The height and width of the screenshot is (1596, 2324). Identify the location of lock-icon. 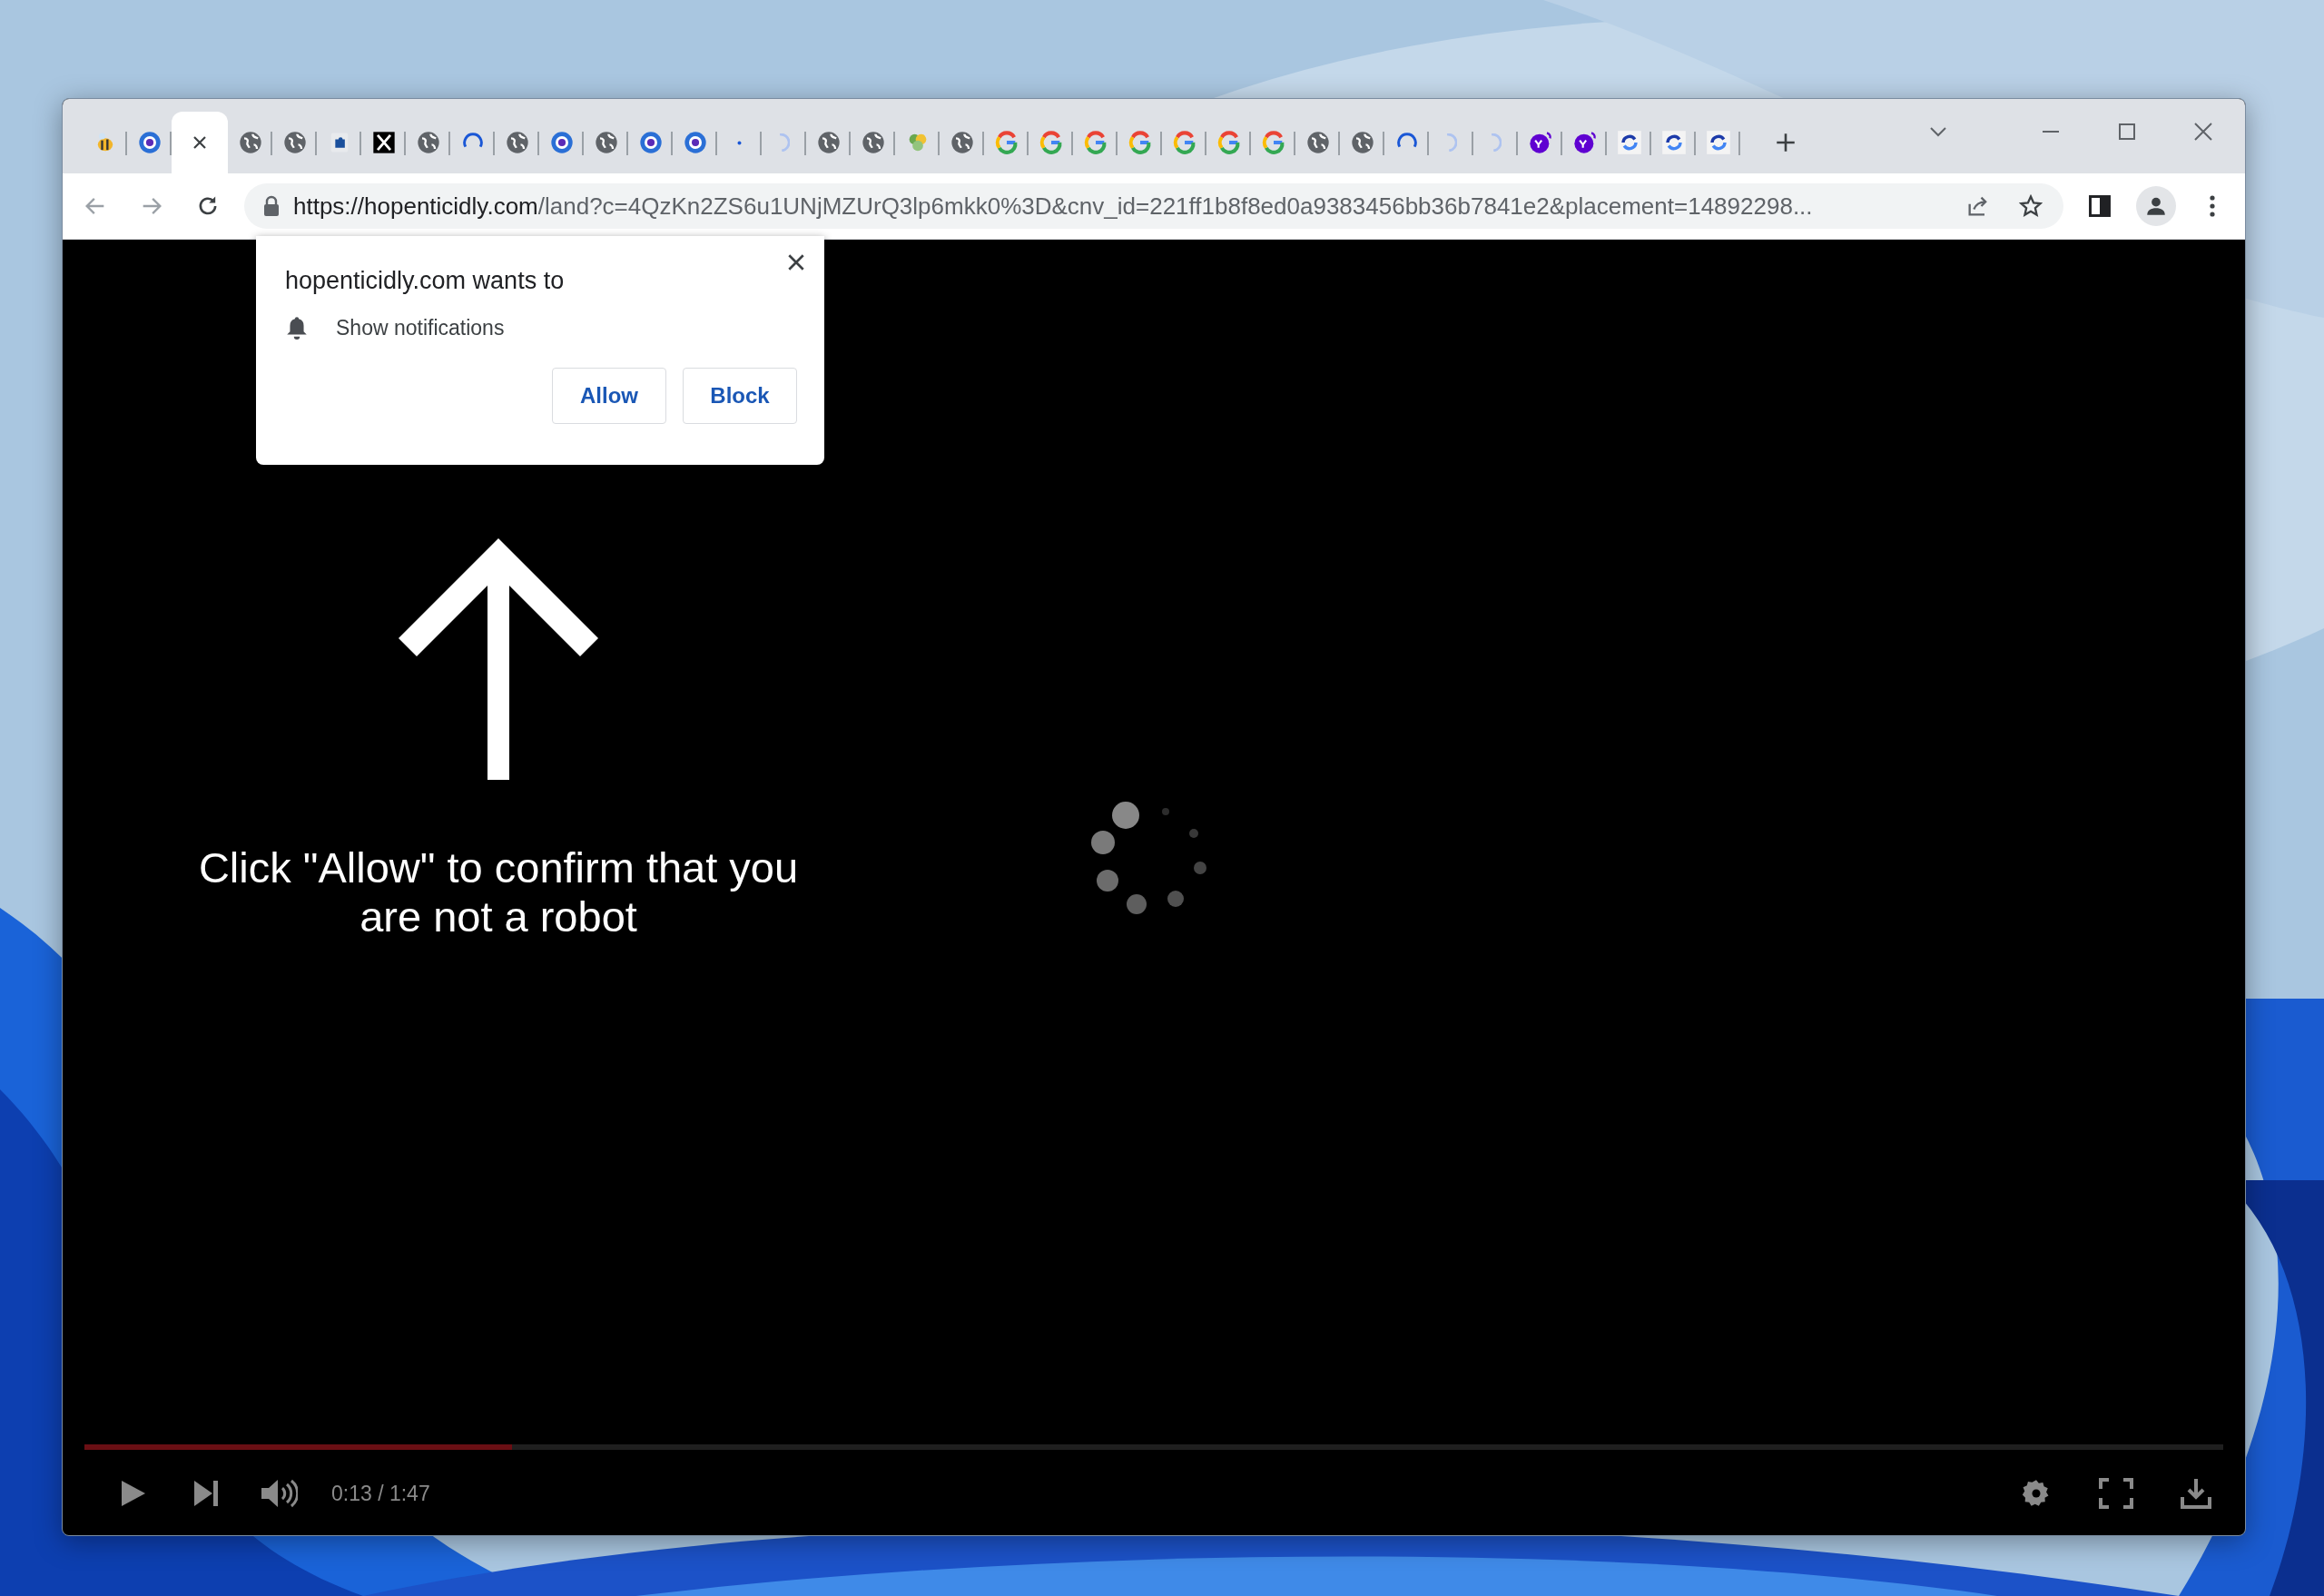
(271, 206).